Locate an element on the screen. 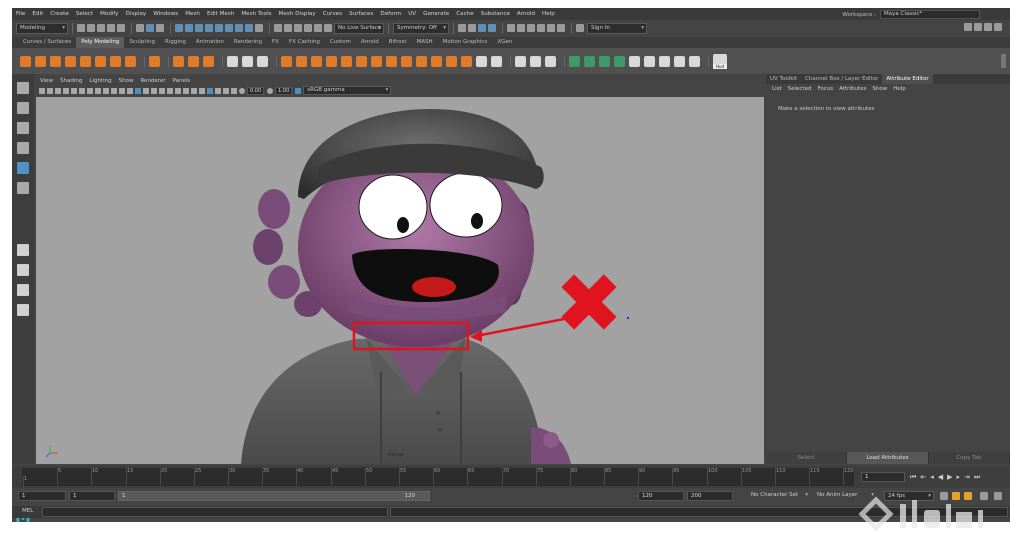 This screenshot has height=549, width=1022. four-view-layout-icon is located at coordinates (23, 270).